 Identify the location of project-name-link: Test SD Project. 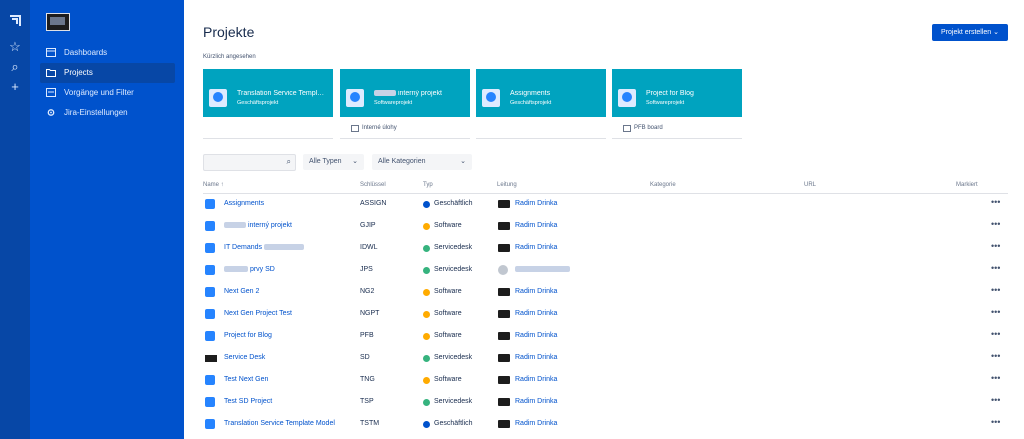
(248, 401).